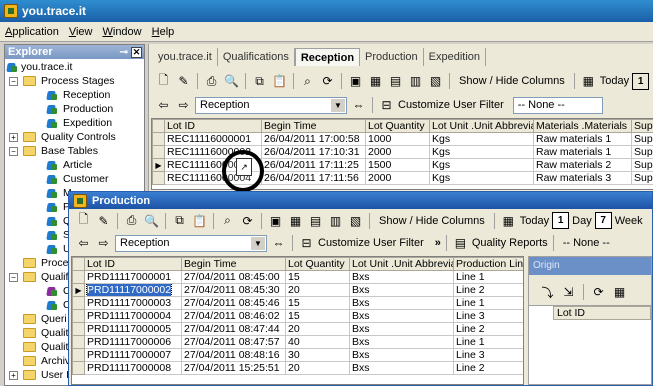 This screenshot has height=386, width=653. I want to click on tree-qualit2: Qualit, so click(54, 347).